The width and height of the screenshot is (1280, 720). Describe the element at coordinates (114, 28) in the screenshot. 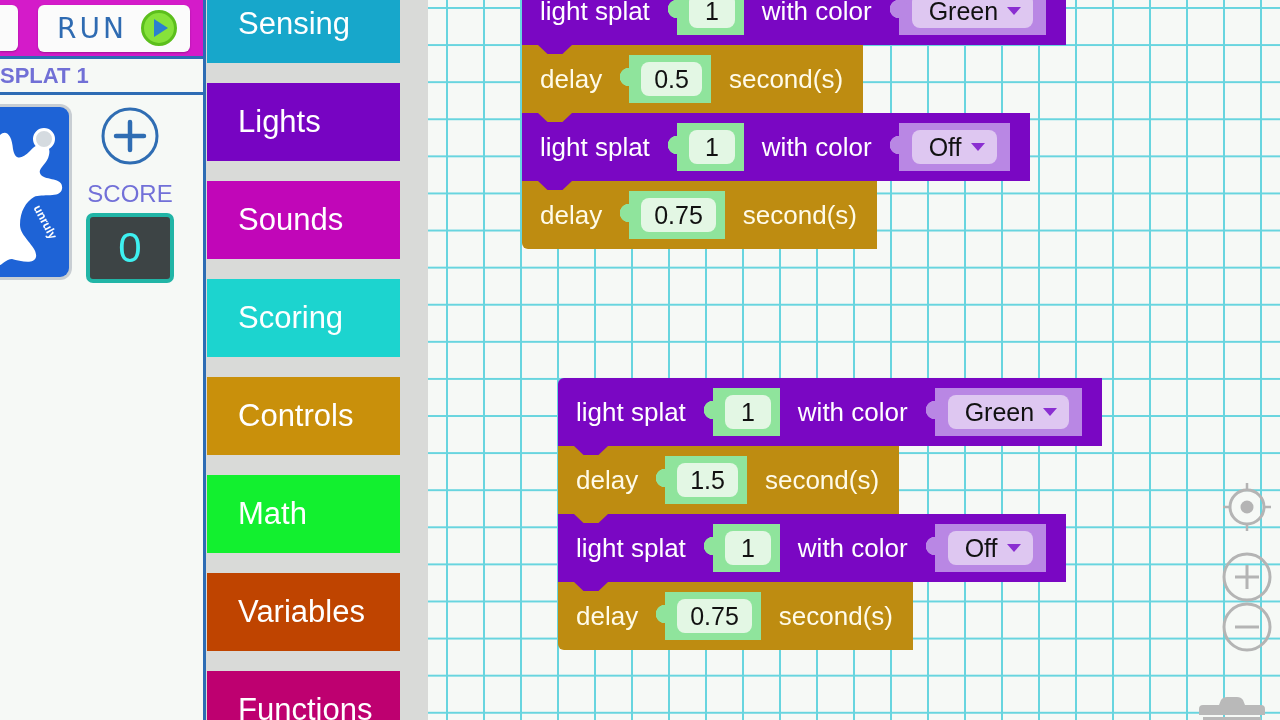

I see `run-button: RUN` at that location.